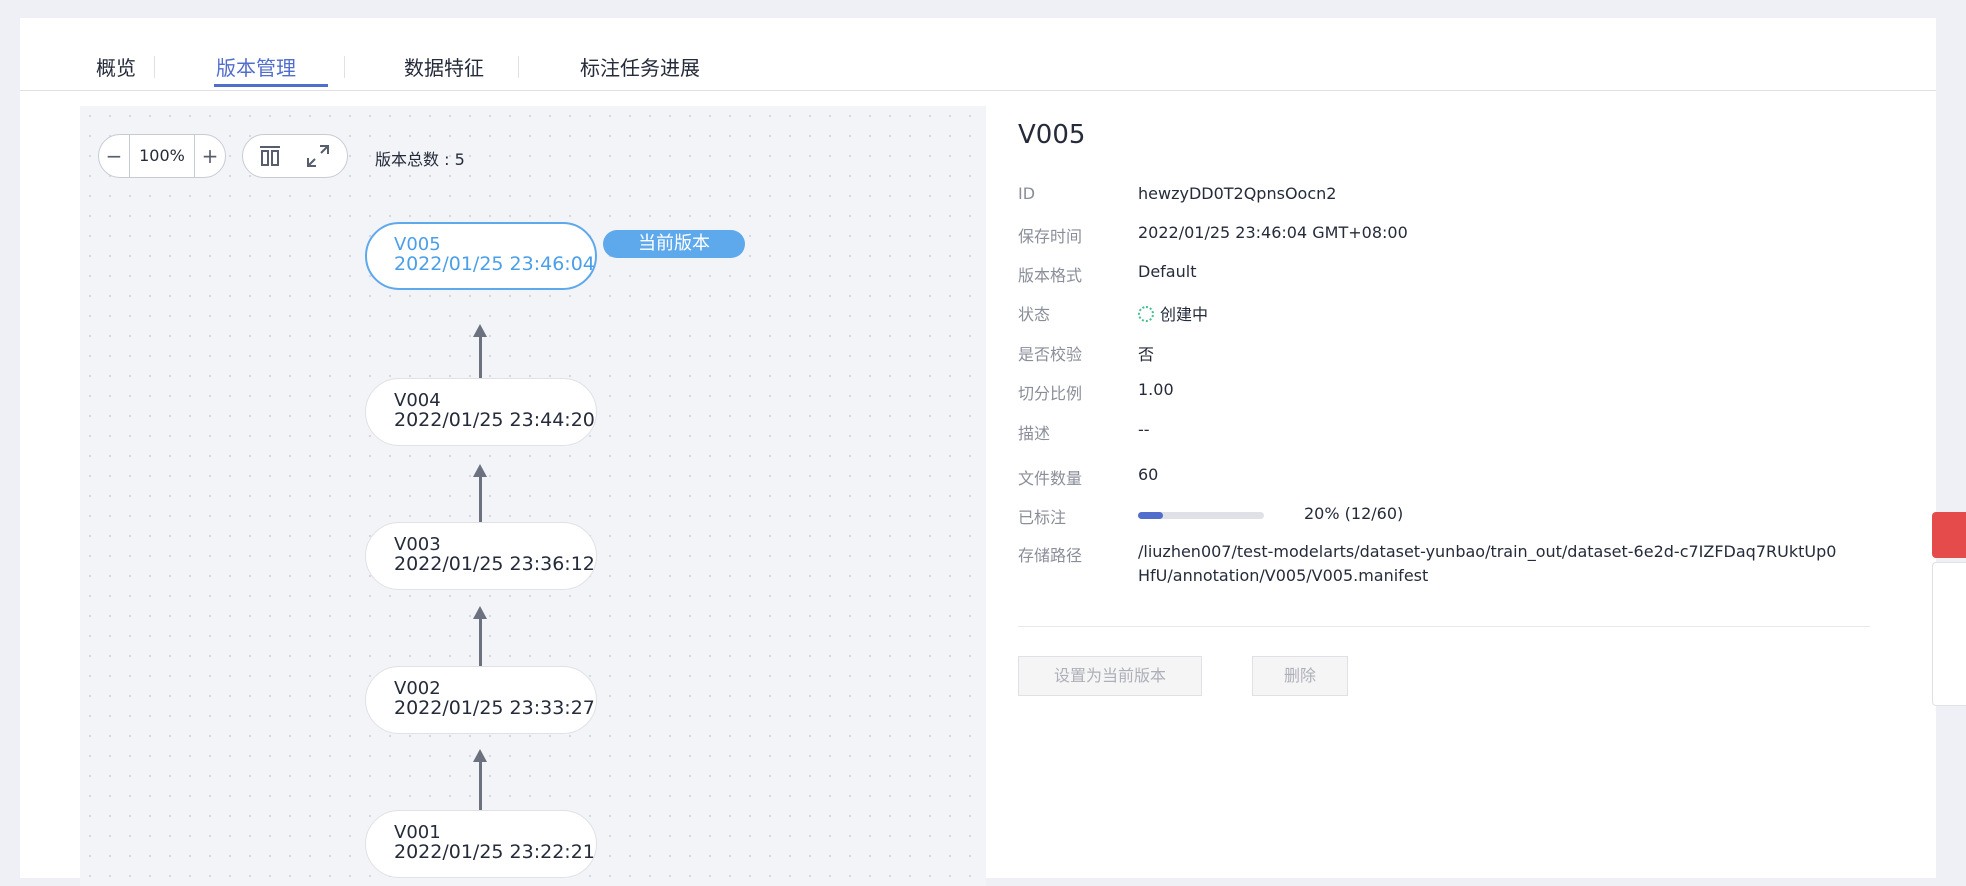  I want to click on version-node-v005: V005 2022/01/25 23:46:04, so click(481, 256).